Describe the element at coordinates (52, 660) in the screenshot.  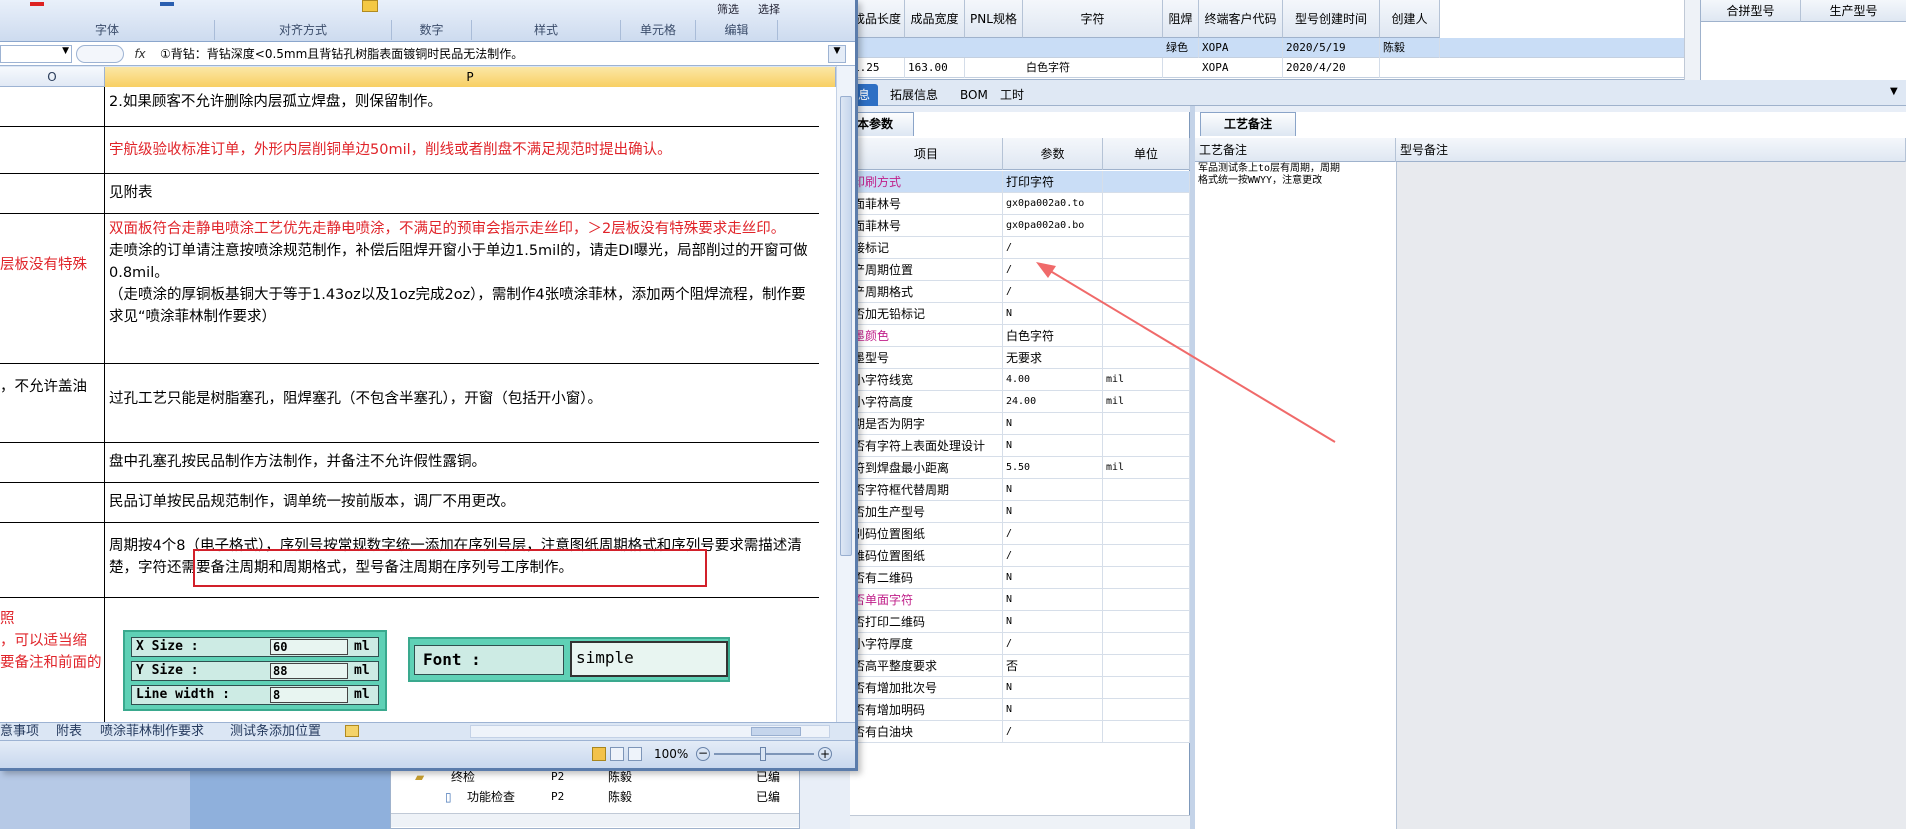
I see `cell: 照 ，可以适当缩 要备注和前面的` at that location.